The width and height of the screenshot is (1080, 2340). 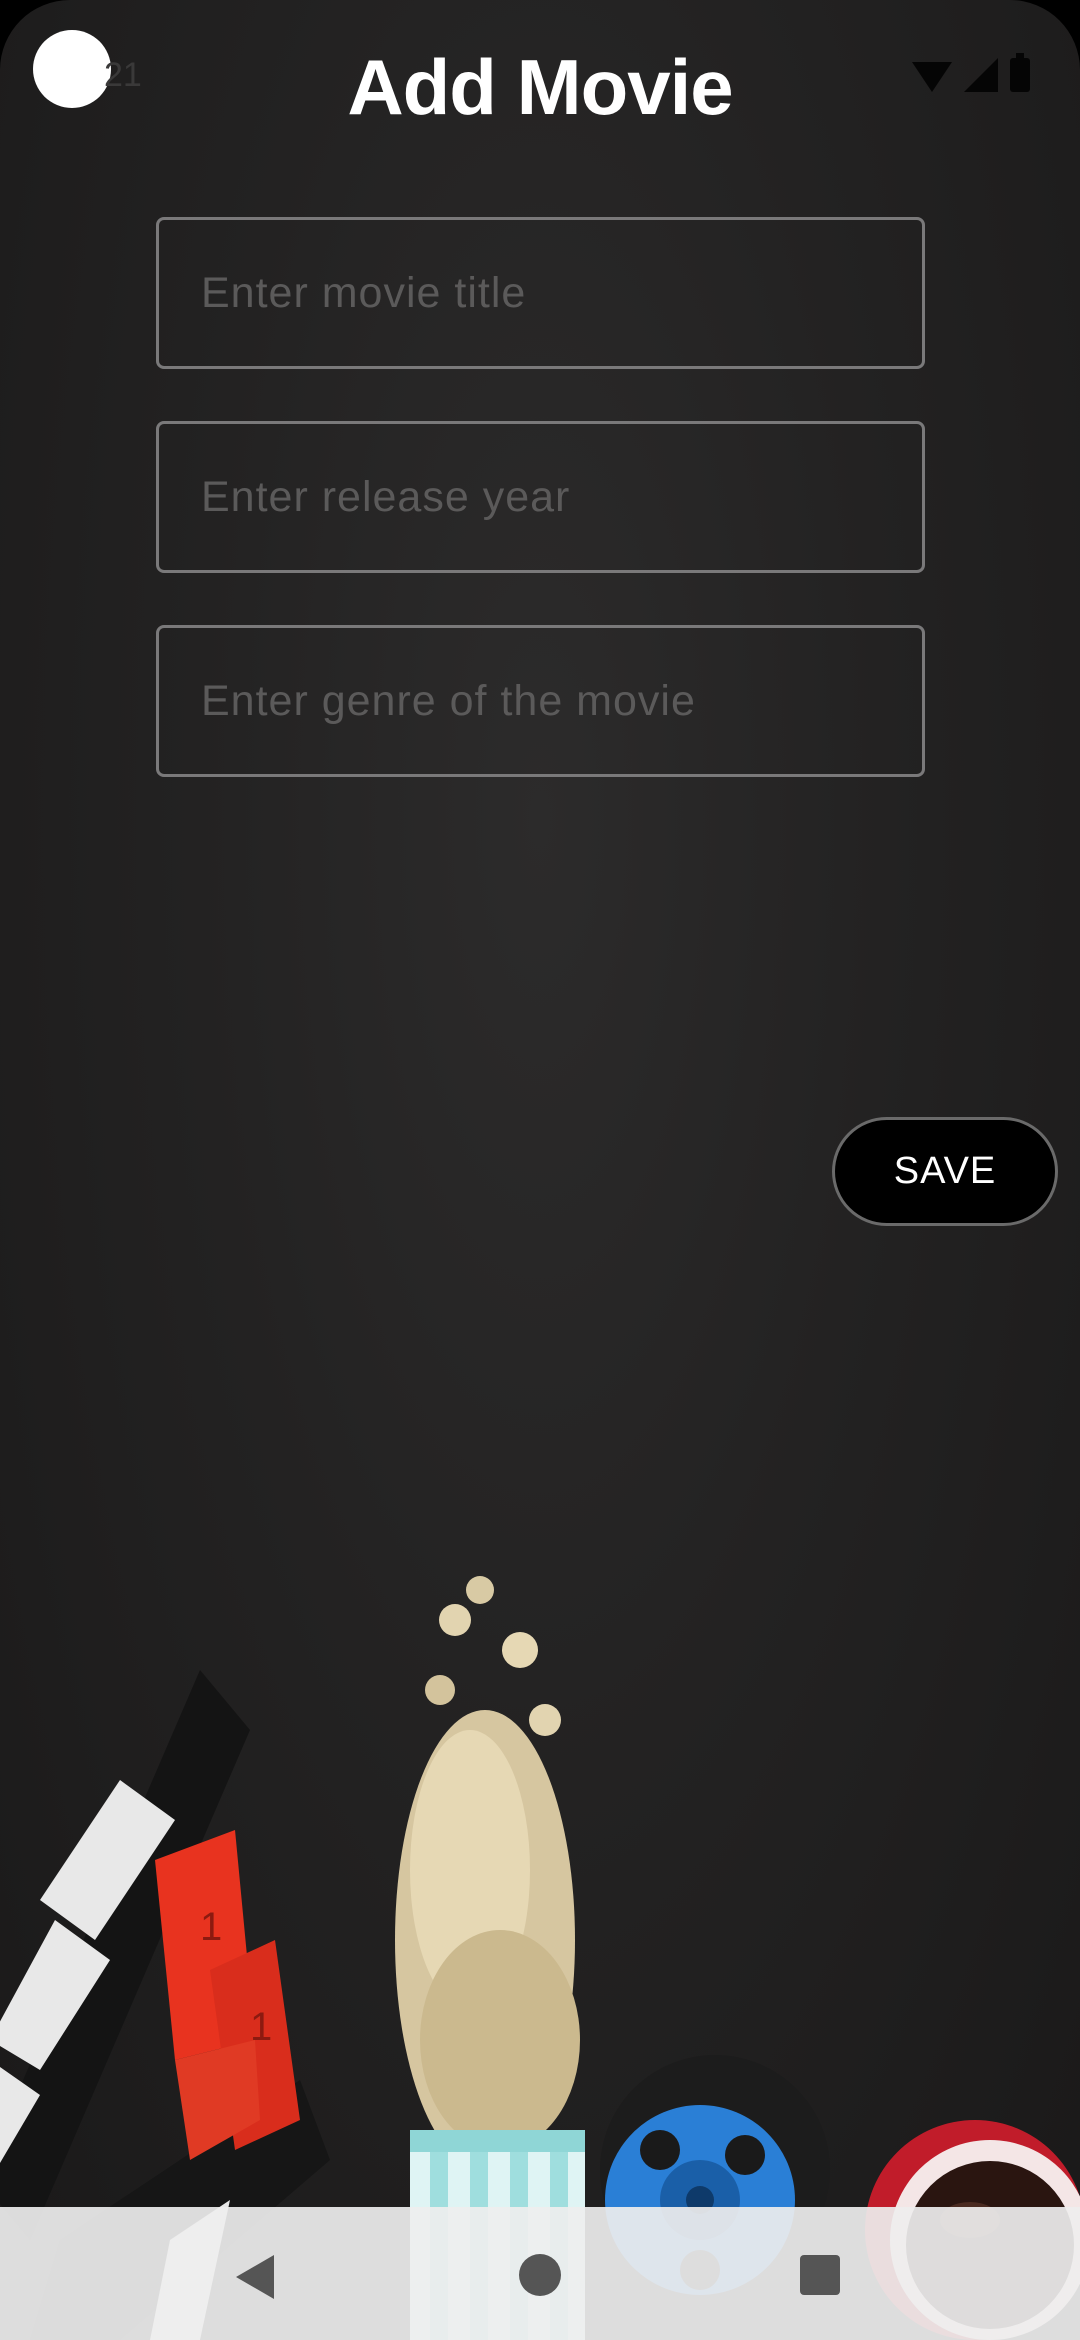 I want to click on recents-icon, so click(x=820, y=2275).